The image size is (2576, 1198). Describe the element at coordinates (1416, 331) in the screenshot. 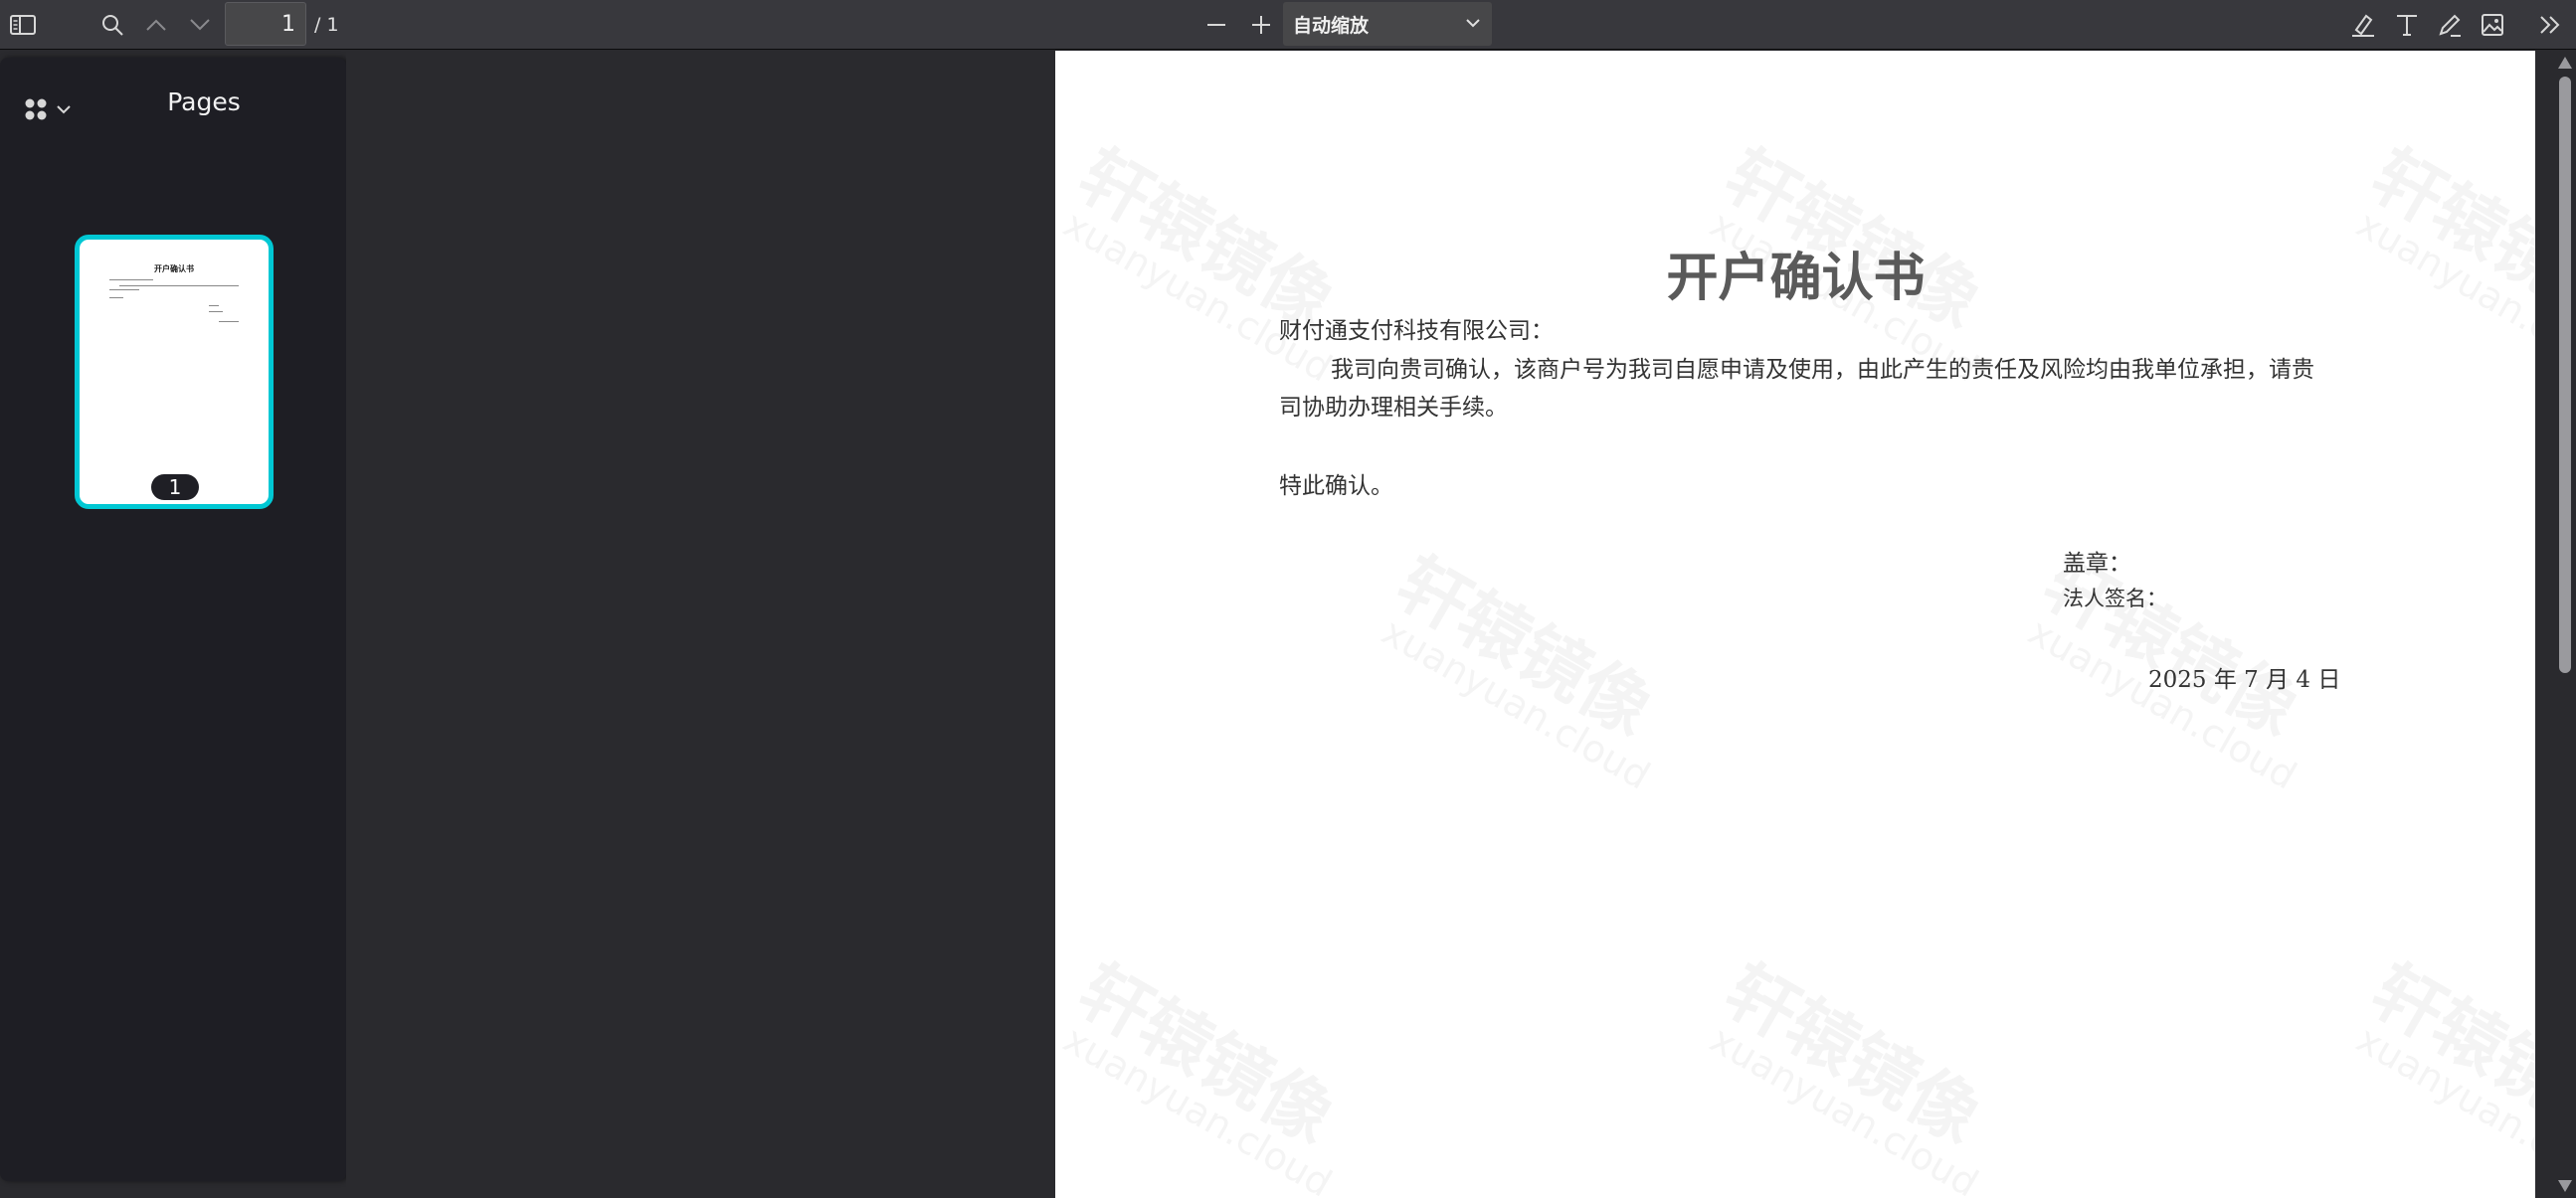

I see `addressee: 财付通支付科技有限公司：` at that location.